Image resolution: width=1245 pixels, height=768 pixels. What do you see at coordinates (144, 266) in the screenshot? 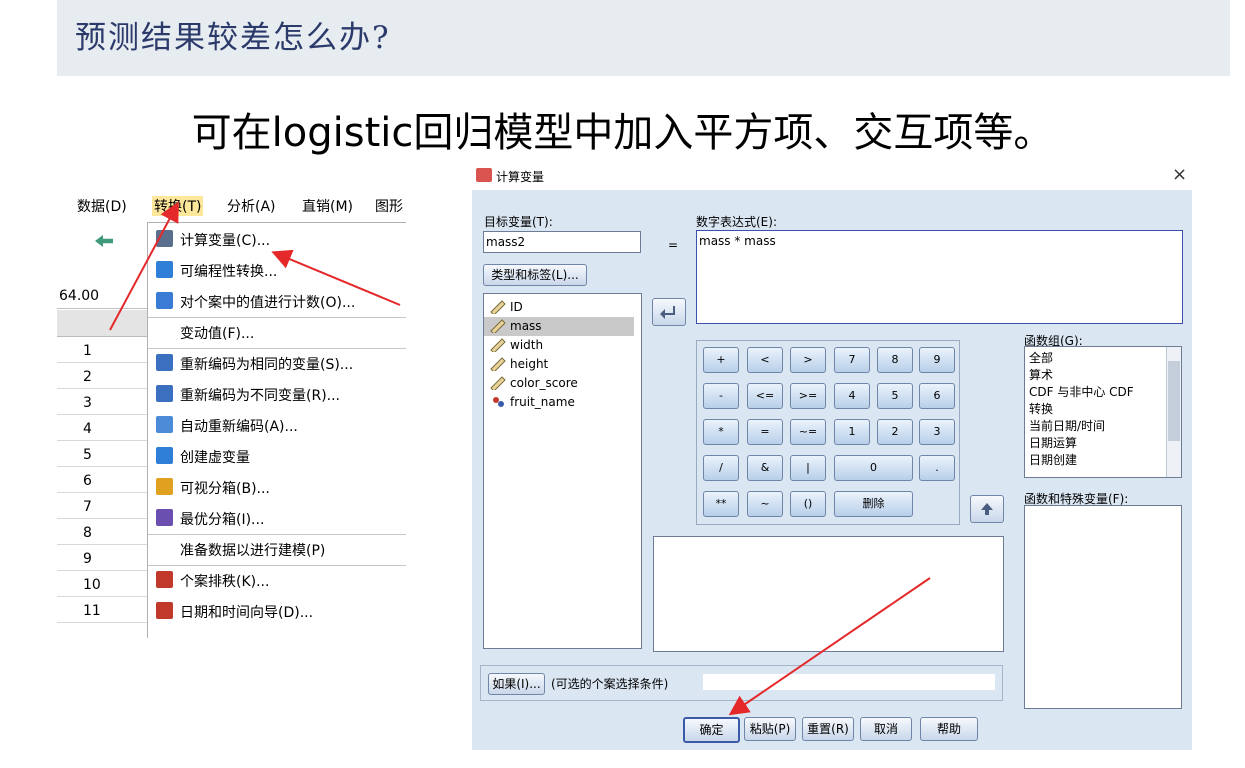
I see `arrow-to-transform-menu` at bounding box center [144, 266].